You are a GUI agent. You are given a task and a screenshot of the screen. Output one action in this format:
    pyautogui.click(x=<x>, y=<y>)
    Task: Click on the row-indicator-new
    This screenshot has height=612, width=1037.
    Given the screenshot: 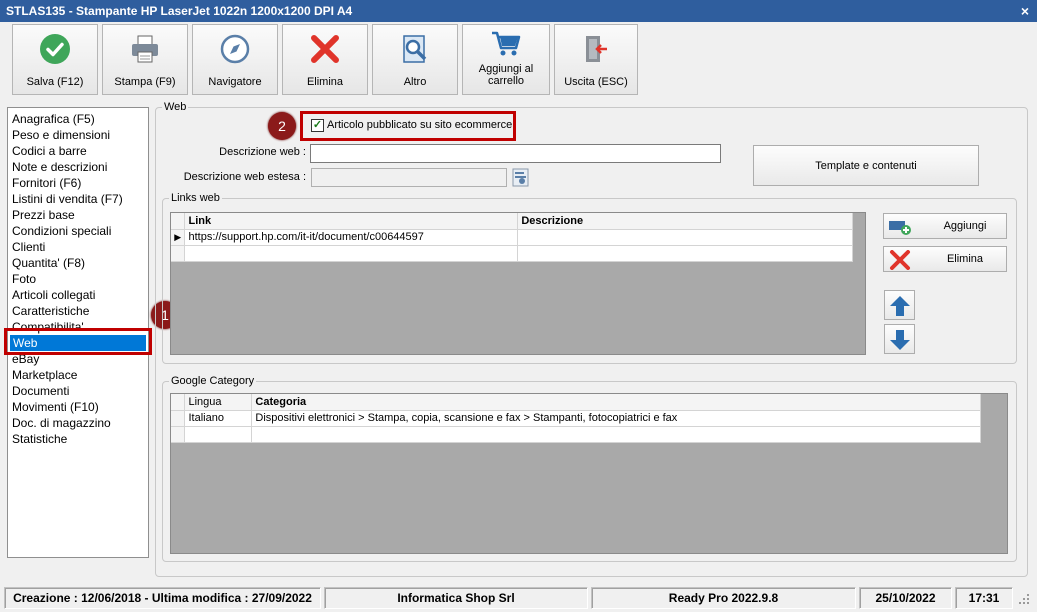 What is the action you would take?
    pyautogui.click(x=178, y=253)
    